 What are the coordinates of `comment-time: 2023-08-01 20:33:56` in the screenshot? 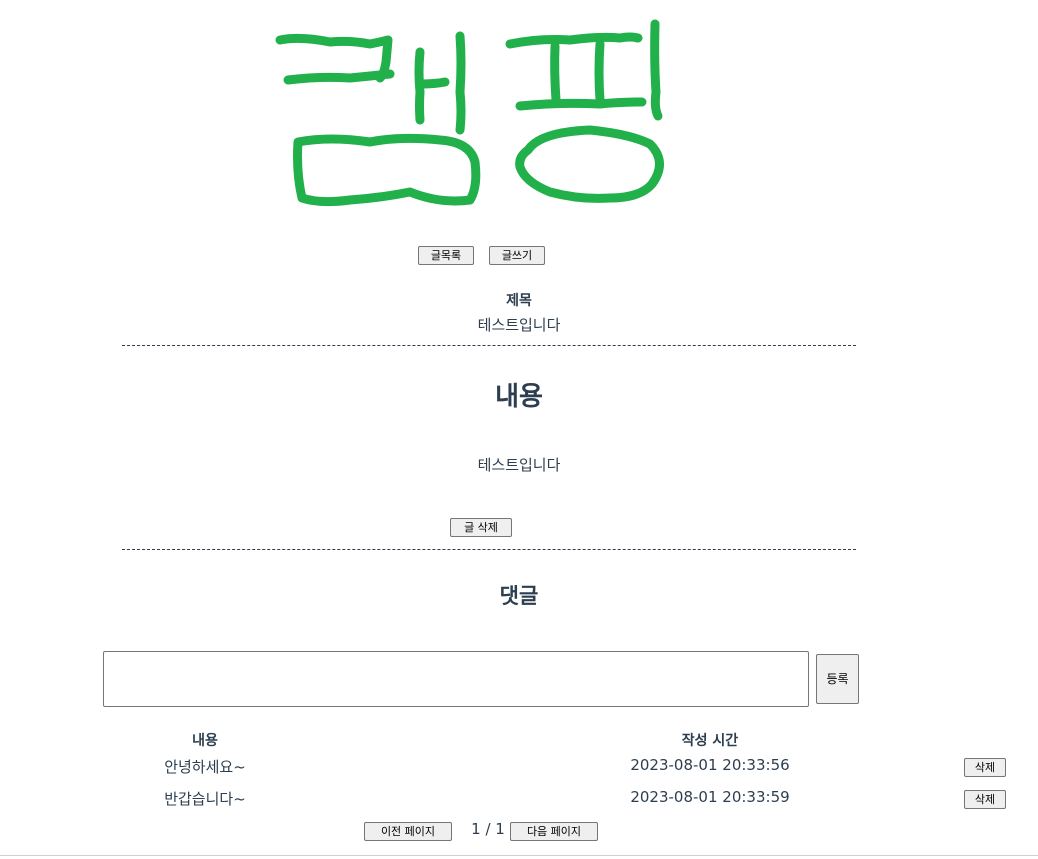 It's located at (710, 765).